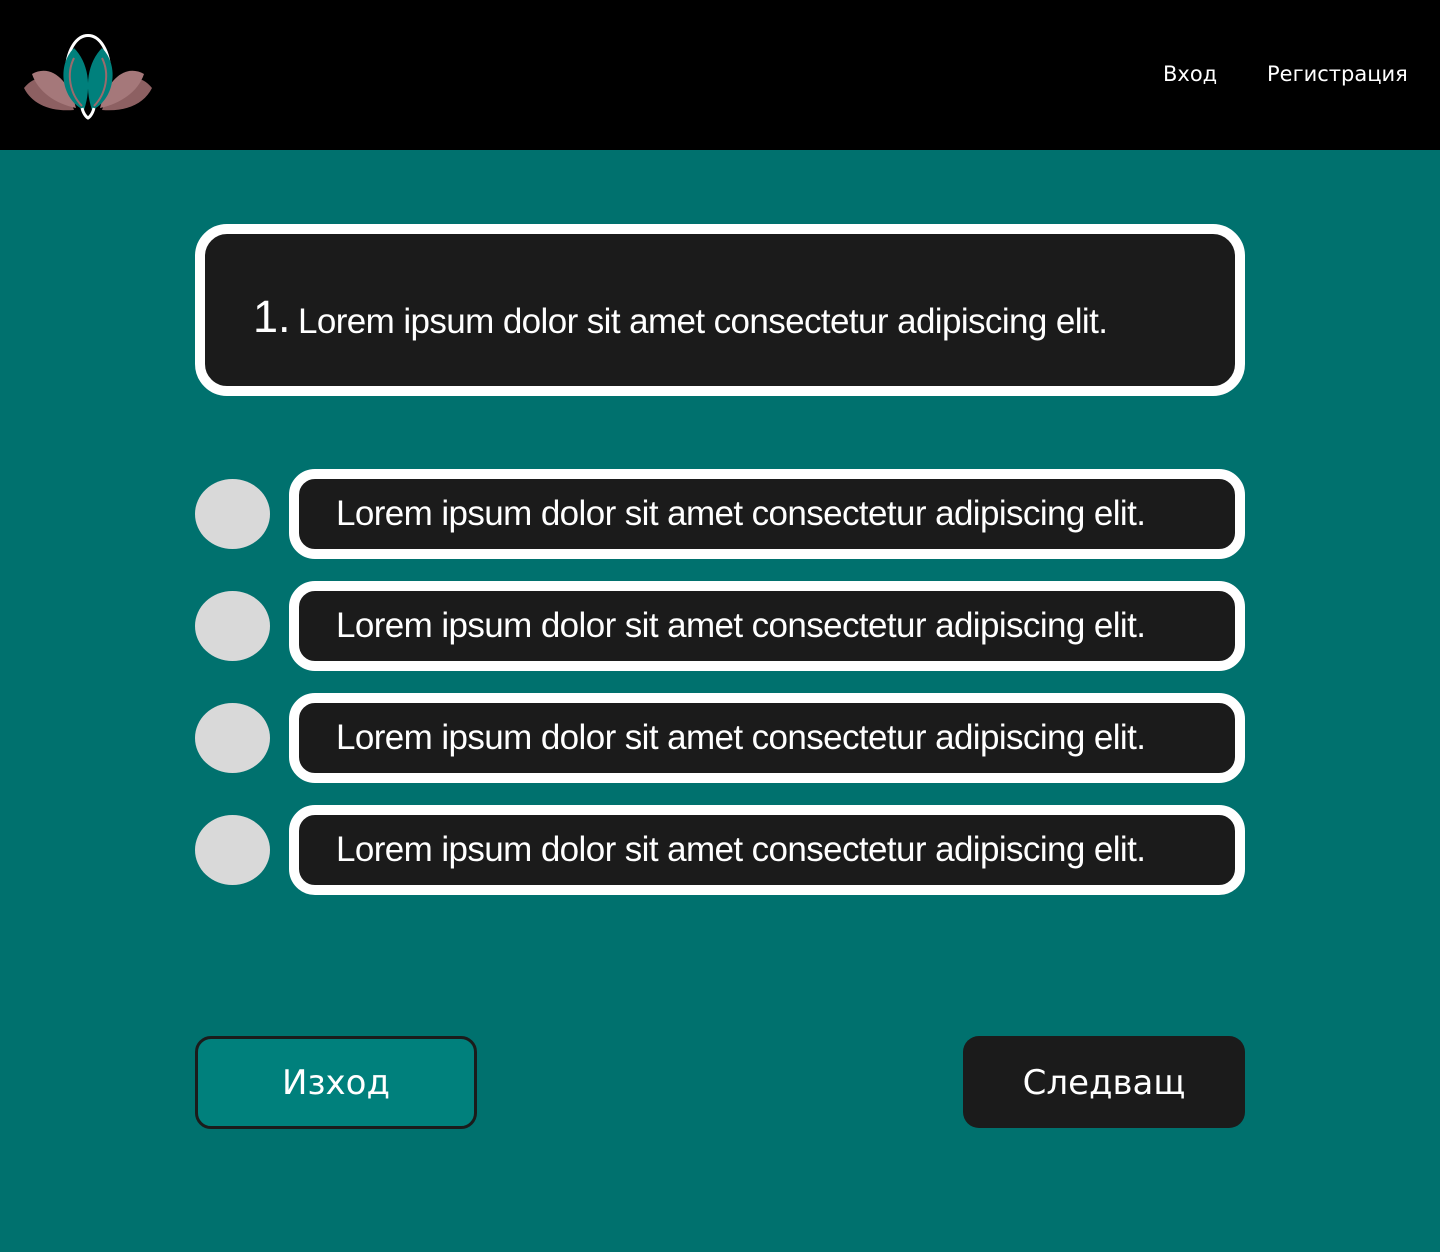 The image size is (1440, 1252). I want to click on next-button-label: Следващ, so click(1104, 1083).